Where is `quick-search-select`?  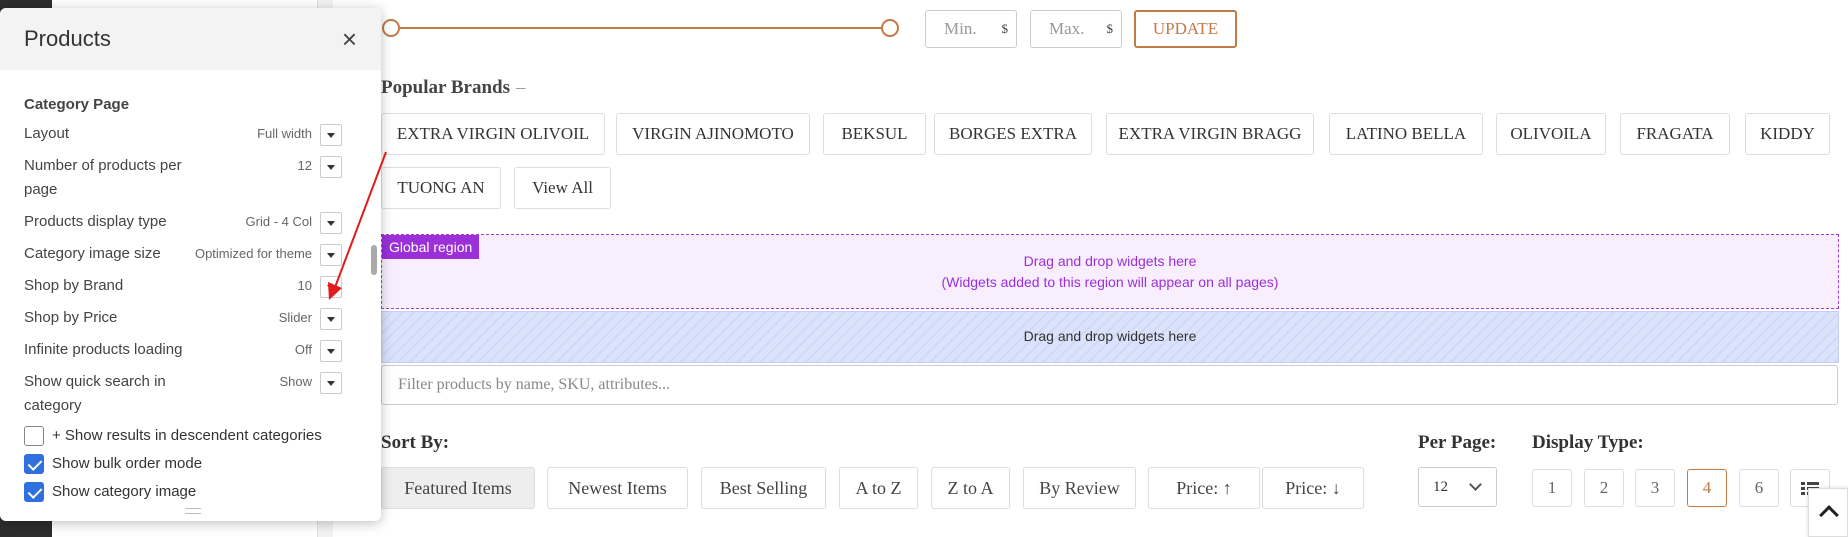
quick-search-select is located at coordinates (331, 383).